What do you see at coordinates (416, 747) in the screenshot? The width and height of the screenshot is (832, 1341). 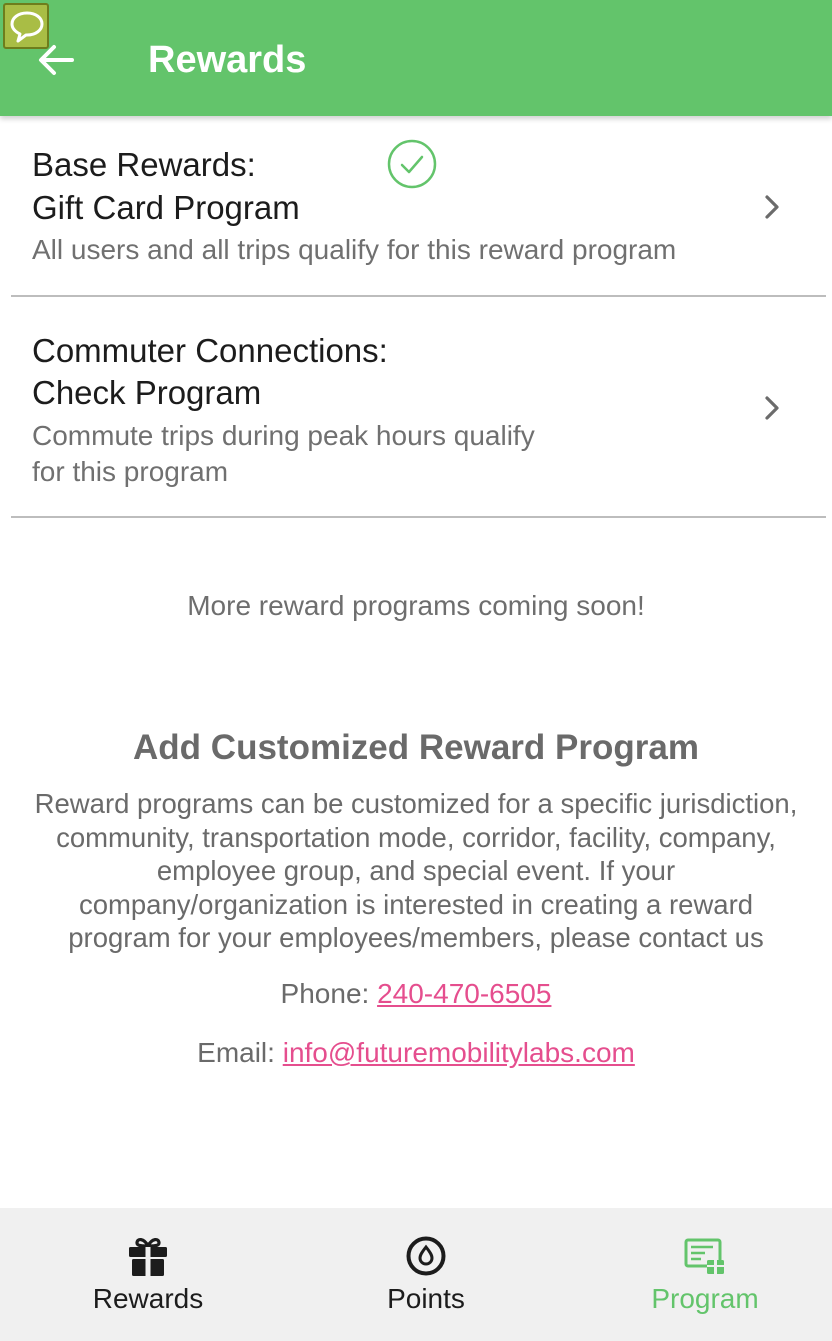 I see `custom-program-title: Add Customized Reward Program` at bounding box center [416, 747].